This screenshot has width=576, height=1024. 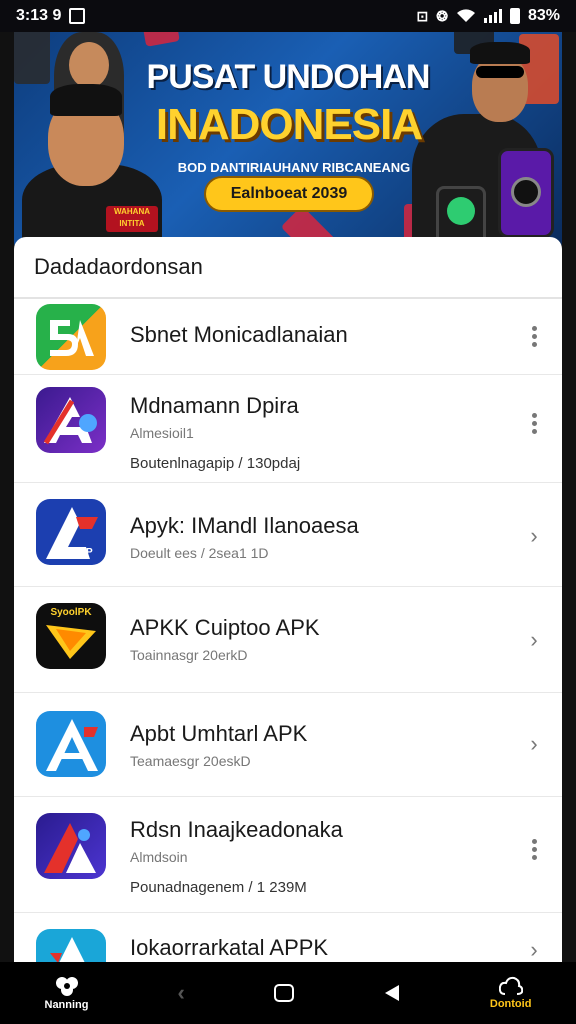 What do you see at coordinates (236, 829) in the screenshot?
I see `app-name: Rdsn Inaajkeadonaka` at bounding box center [236, 829].